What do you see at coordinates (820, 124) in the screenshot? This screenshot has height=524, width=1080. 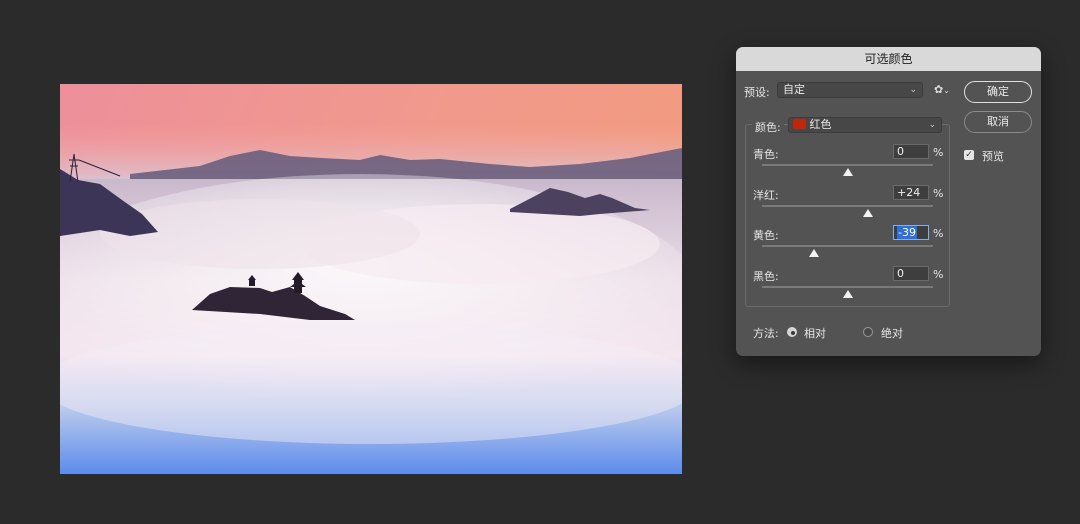 I see `colors-value: 红色` at bounding box center [820, 124].